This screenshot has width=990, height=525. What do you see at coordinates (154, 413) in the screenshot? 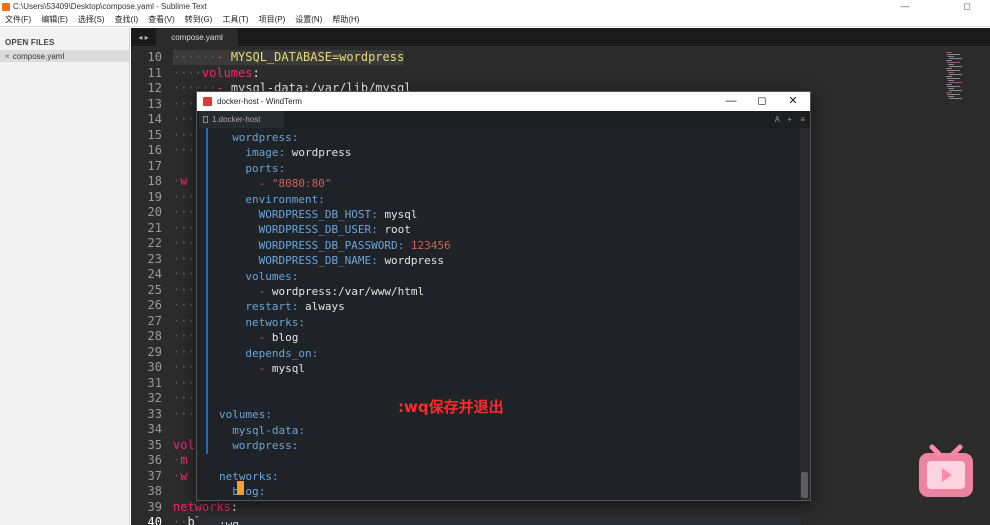
I see `line-number: 33` at bounding box center [154, 413].